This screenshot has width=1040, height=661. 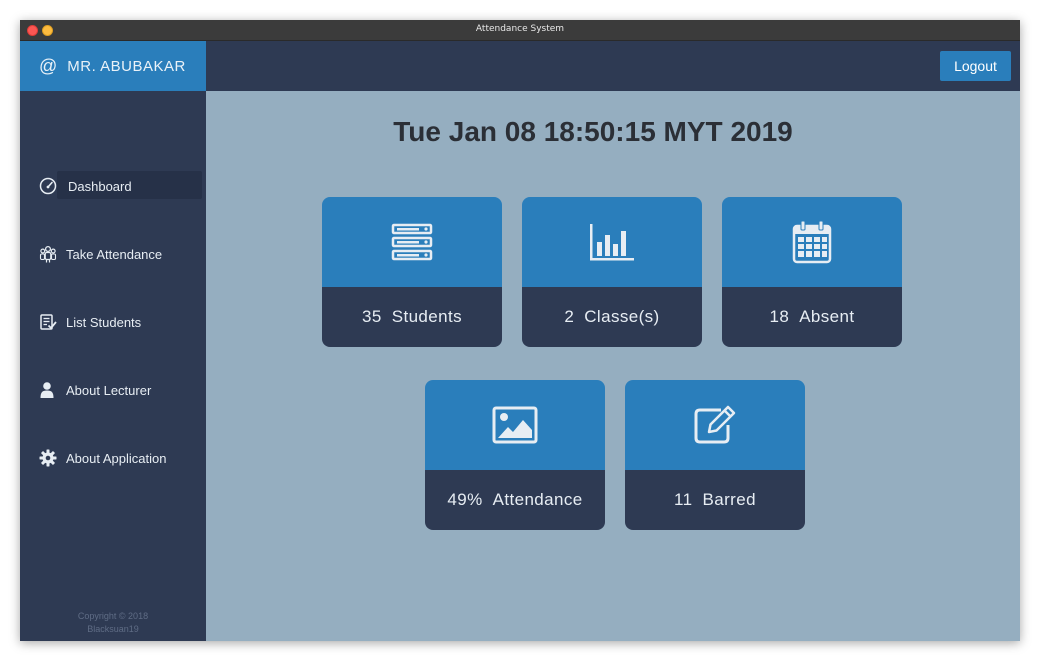 I want to click on barred-card: 11 Barred, so click(x=715, y=455).